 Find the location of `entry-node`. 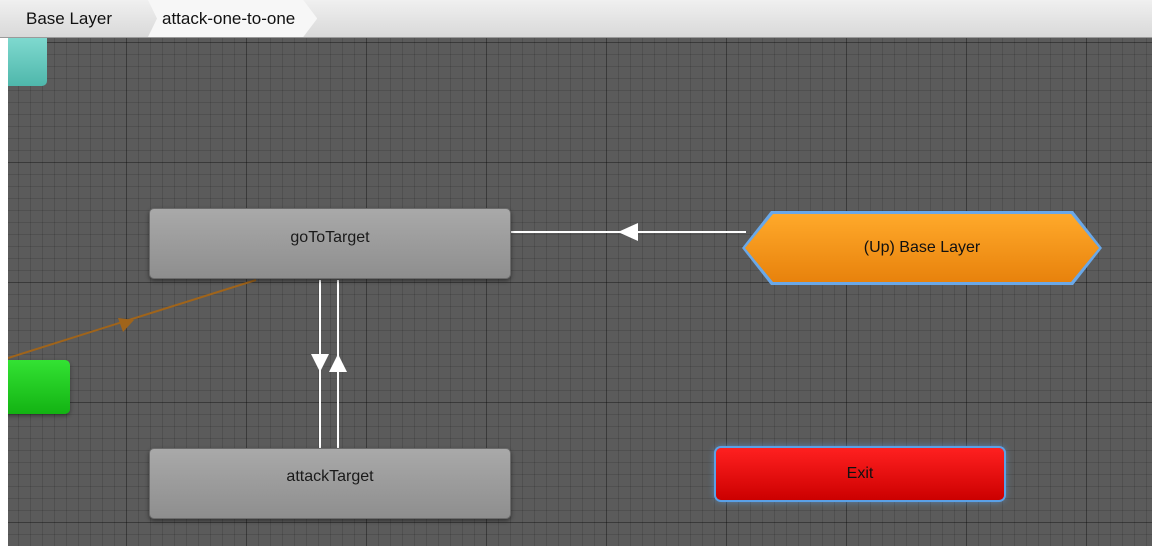

entry-node is located at coordinates (39, 387).